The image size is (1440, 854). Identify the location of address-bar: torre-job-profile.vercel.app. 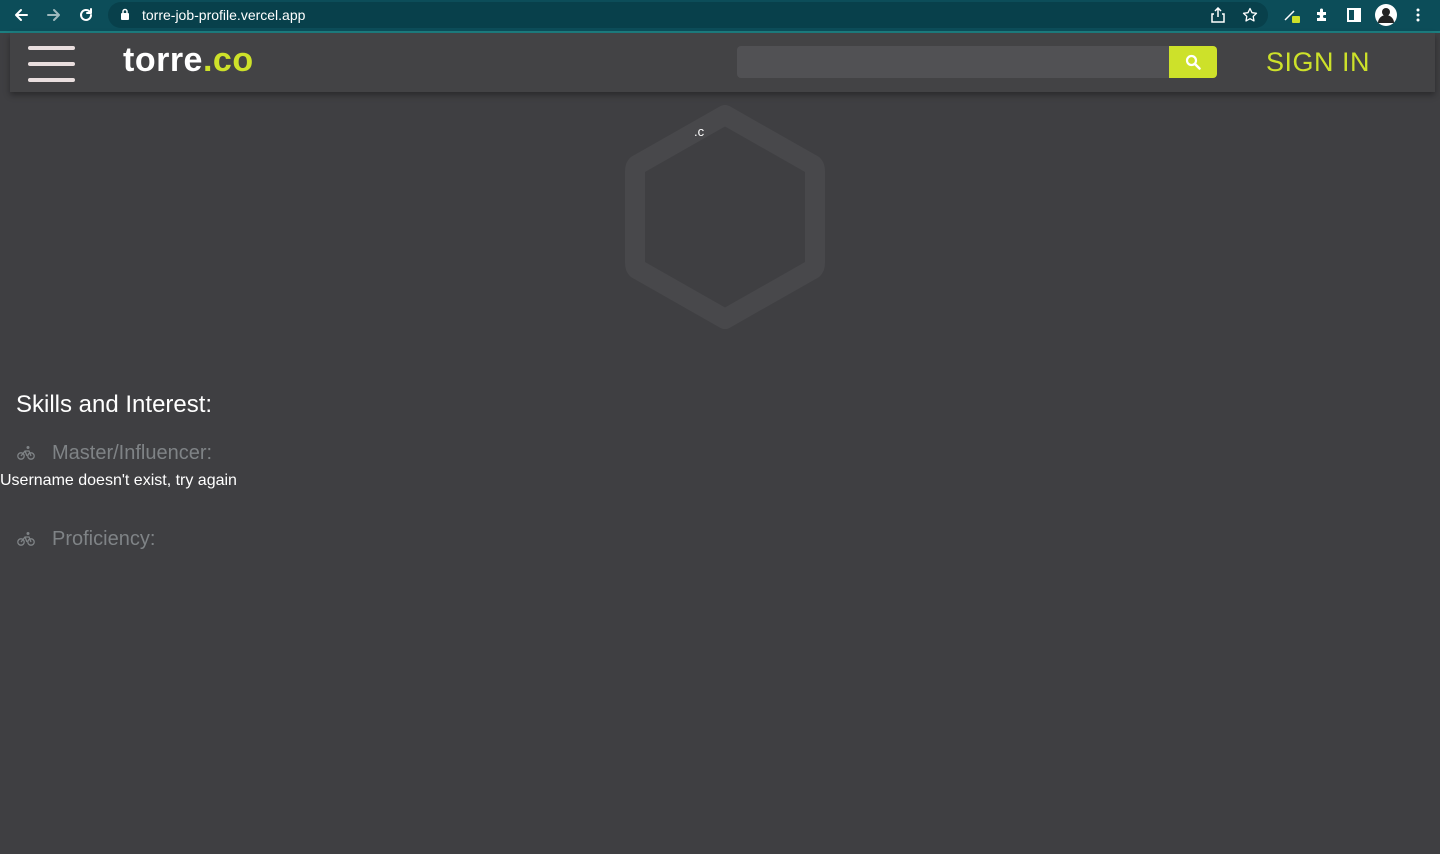
(688, 15).